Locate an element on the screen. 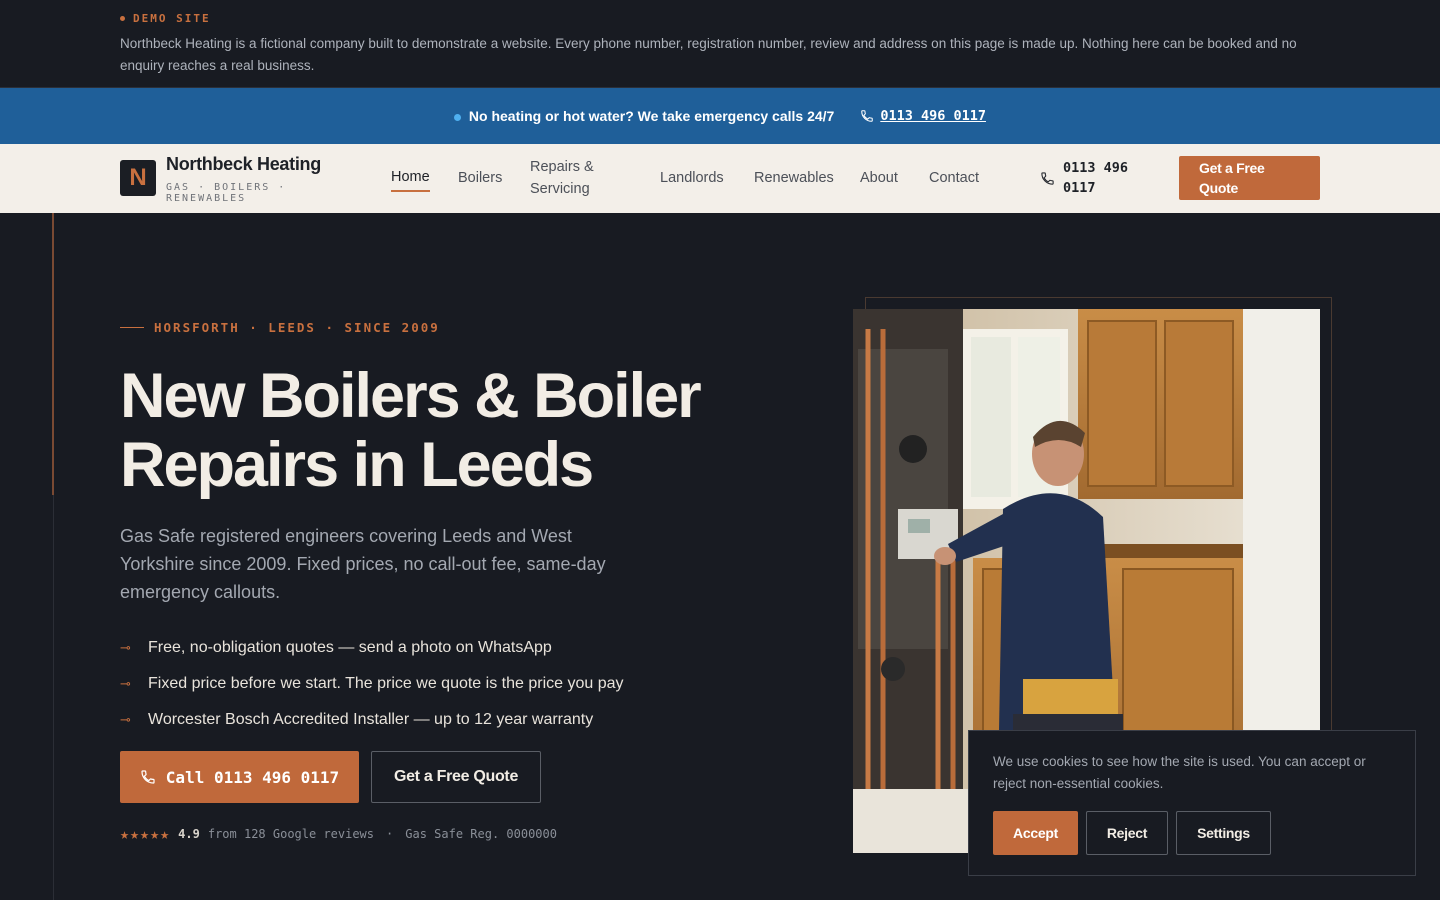 Image resolution: width=1440 pixels, height=900 pixels. hero-title: New Boilers & Boiler Repairs in Leeds is located at coordinates (411, 430).